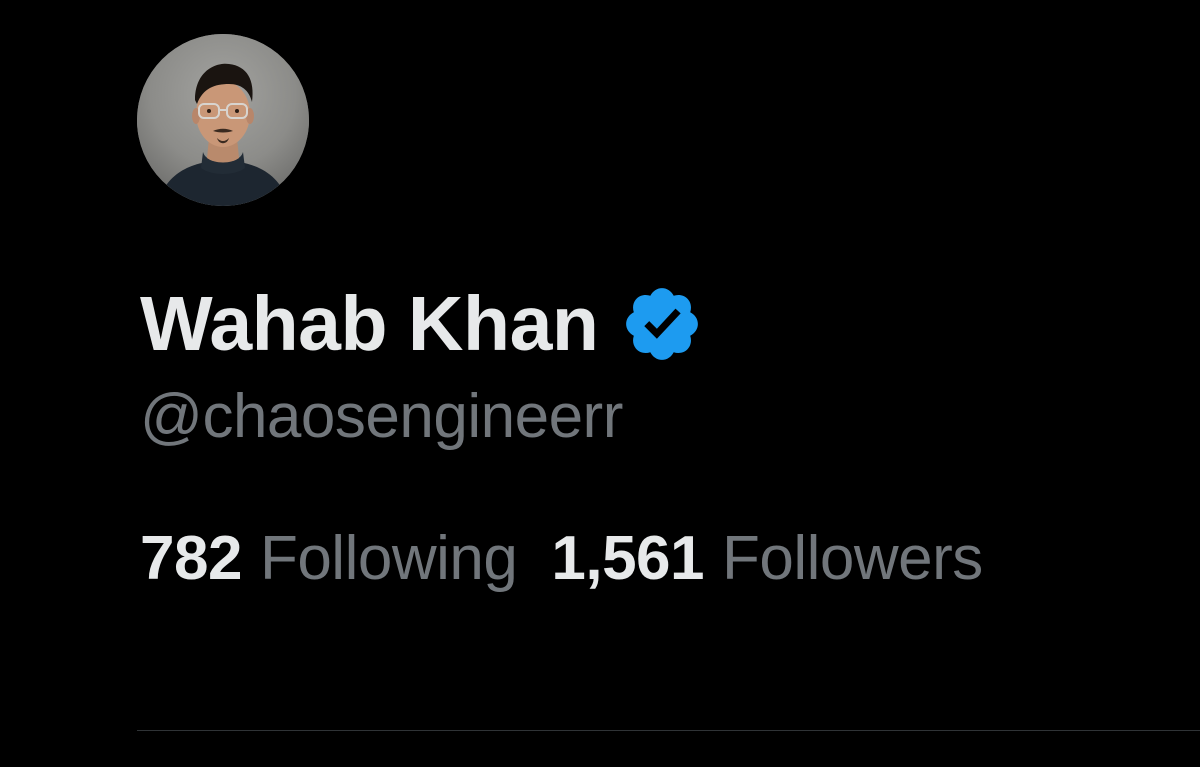  What do you see at coordinates (191, 558) in the screenshot?
I see `following-count: 782` at bounding box center [191, 558].